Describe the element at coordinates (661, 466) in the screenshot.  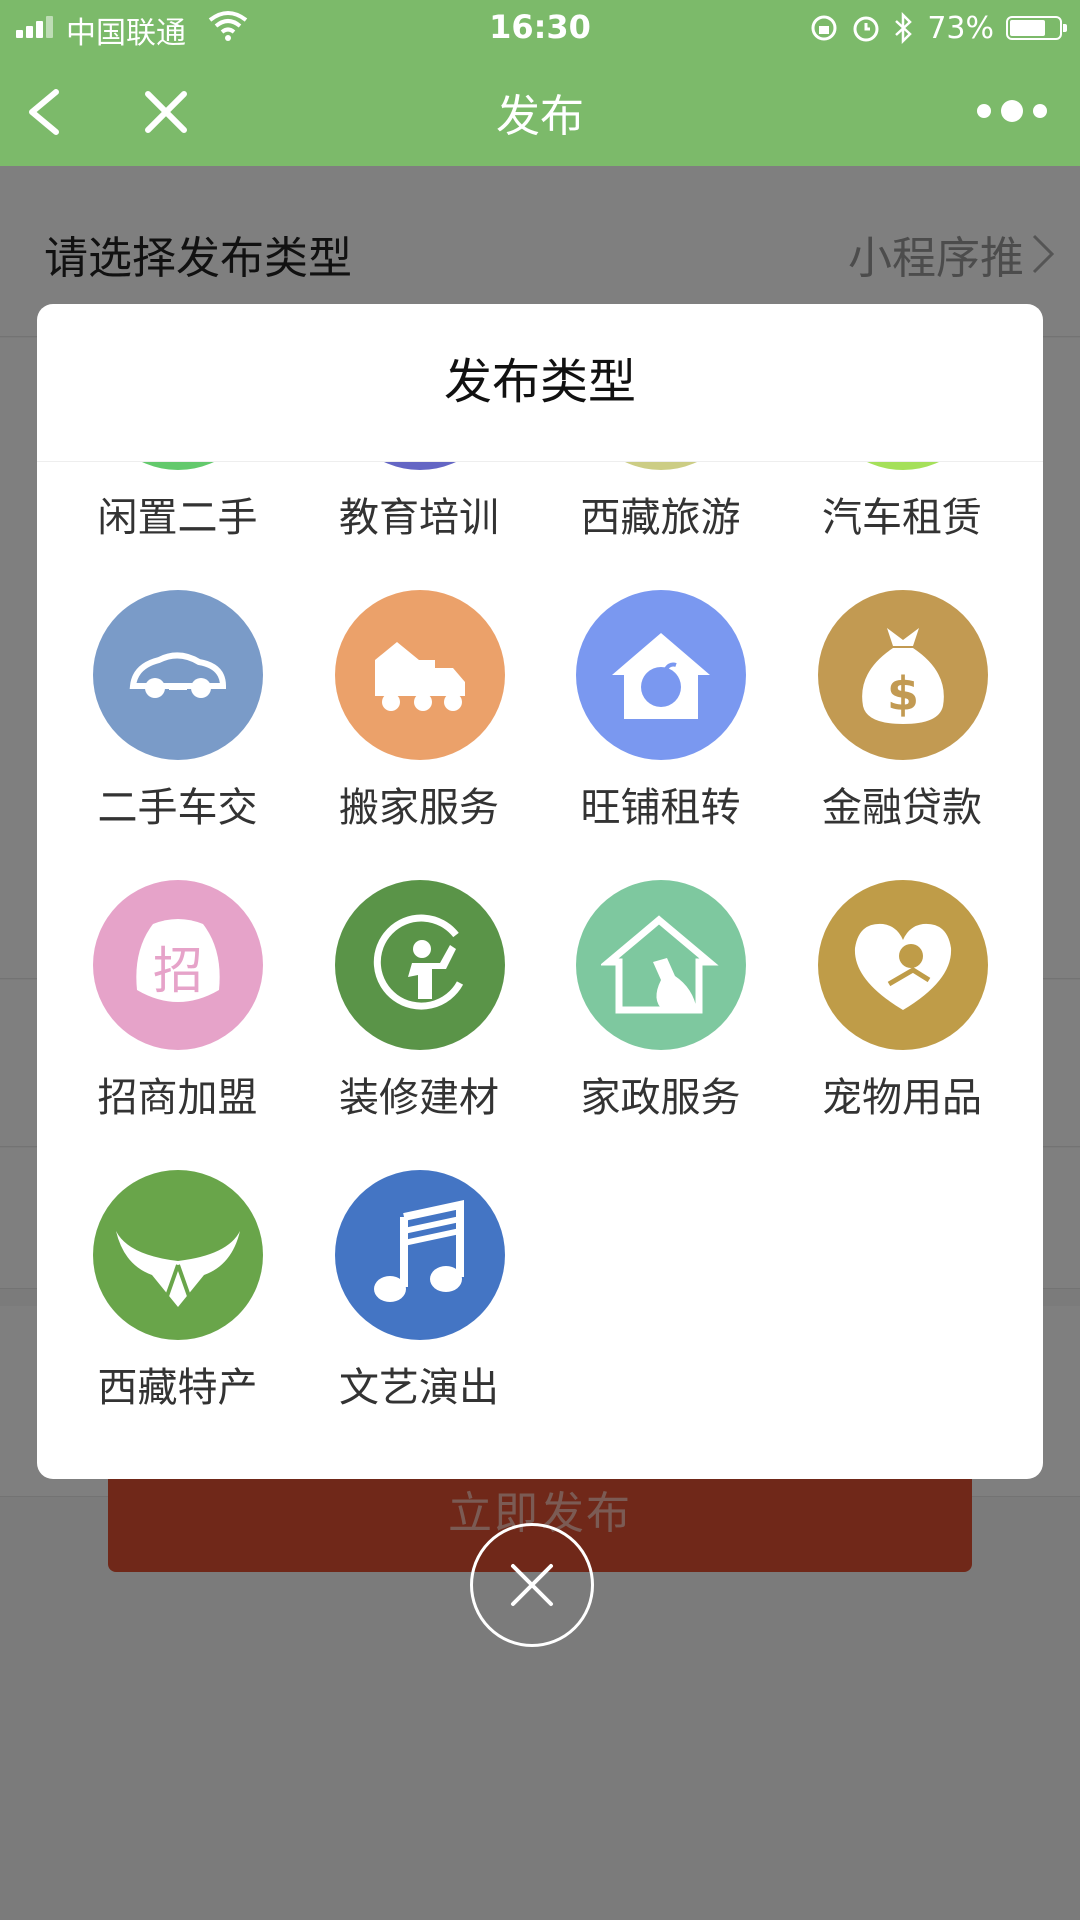
I see `tibet-travel-icon` at that location.